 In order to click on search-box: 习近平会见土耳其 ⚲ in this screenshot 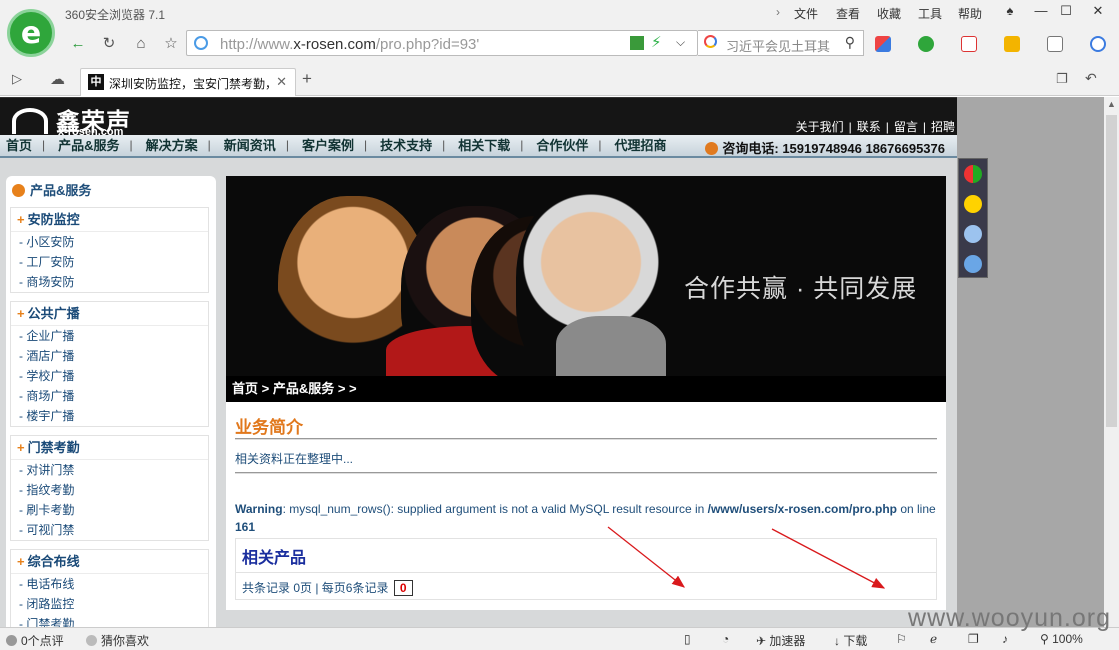, I will do `click(781, 43)`.